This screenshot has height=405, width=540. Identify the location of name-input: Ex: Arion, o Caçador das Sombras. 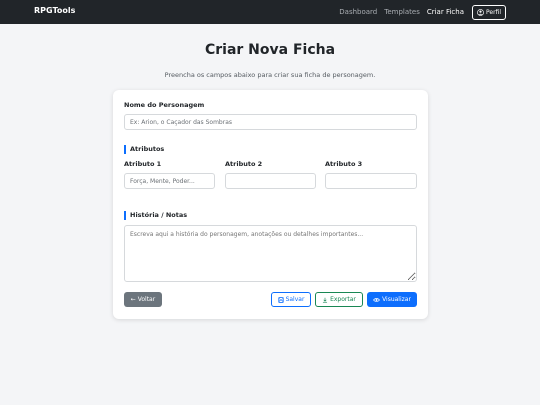
(270, 122).